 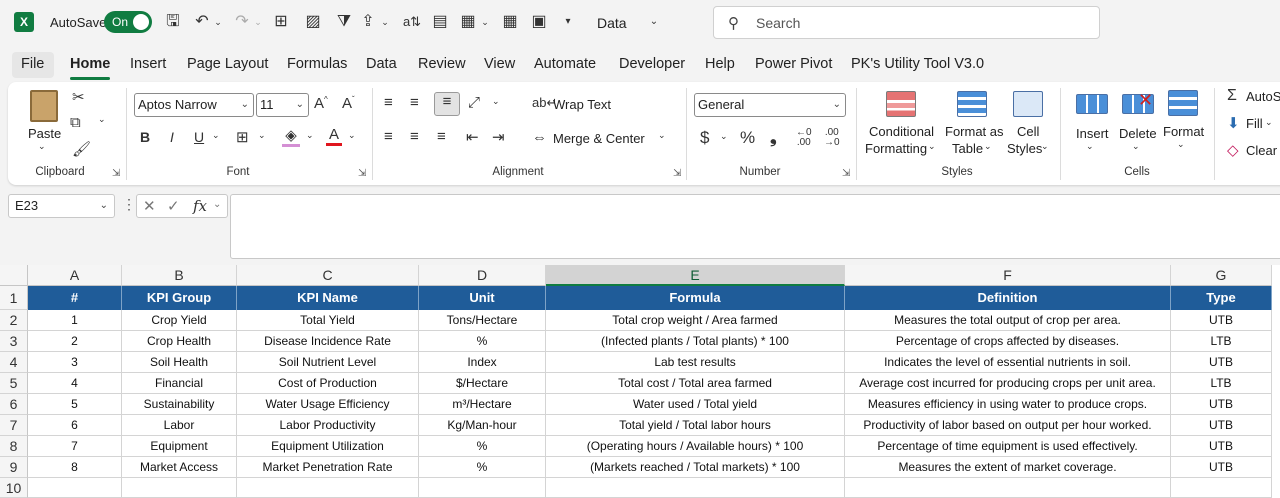 What do you see at coordinates (1090, 146) in the screenshot?
I see `insert-dropdown-icon: ⌄` at bounding box center [1090, 146].